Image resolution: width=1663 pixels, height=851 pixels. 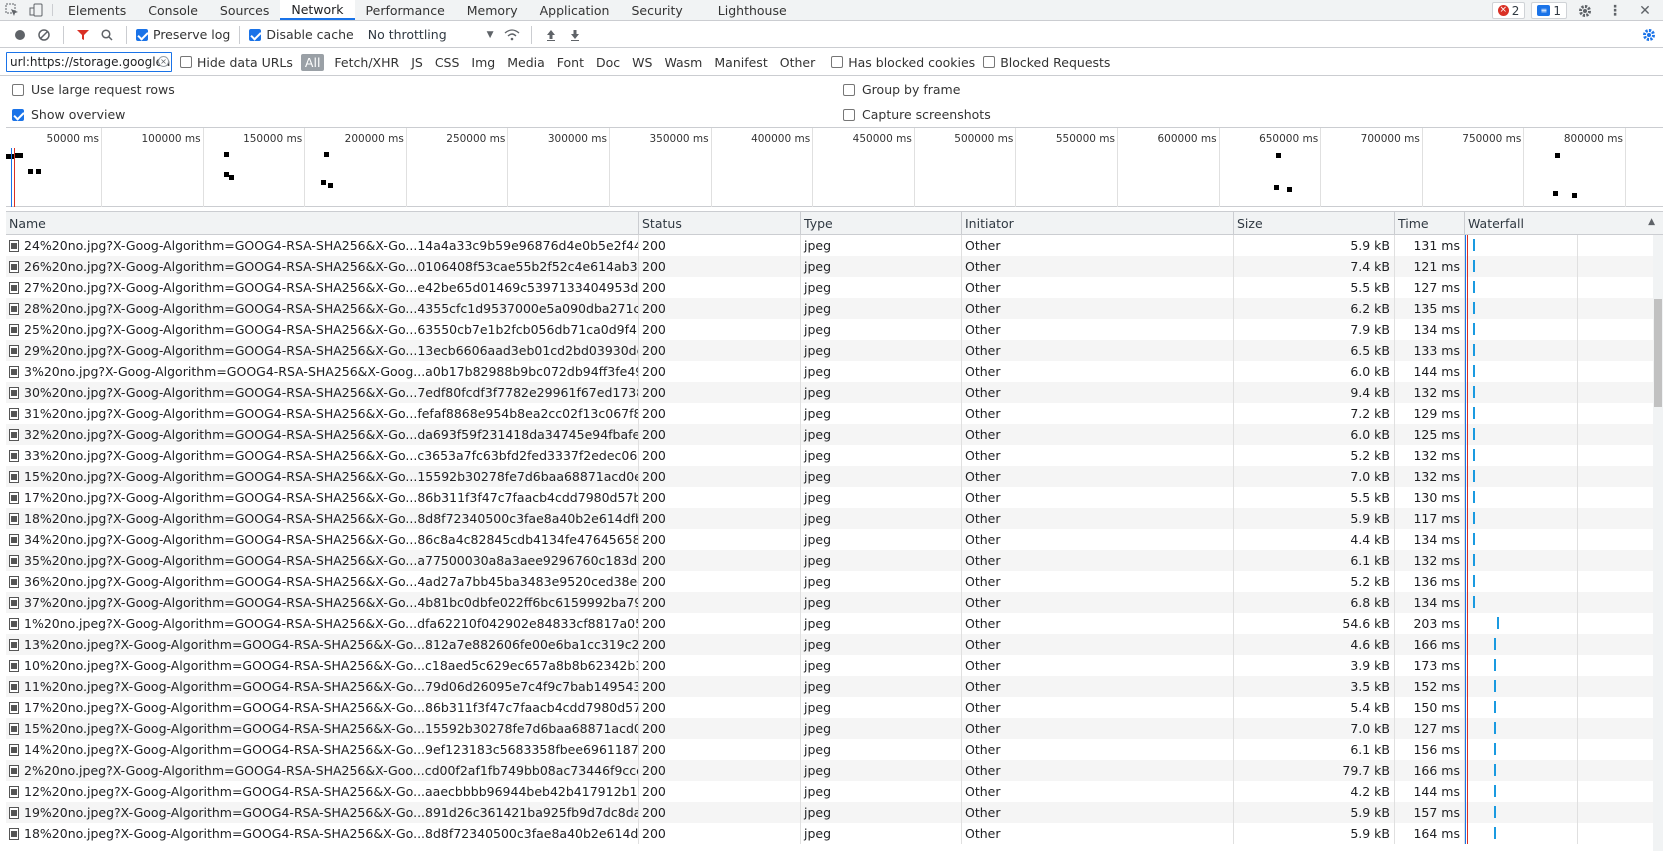 I want to click on export-har-icon, so click(x=575, y=35).